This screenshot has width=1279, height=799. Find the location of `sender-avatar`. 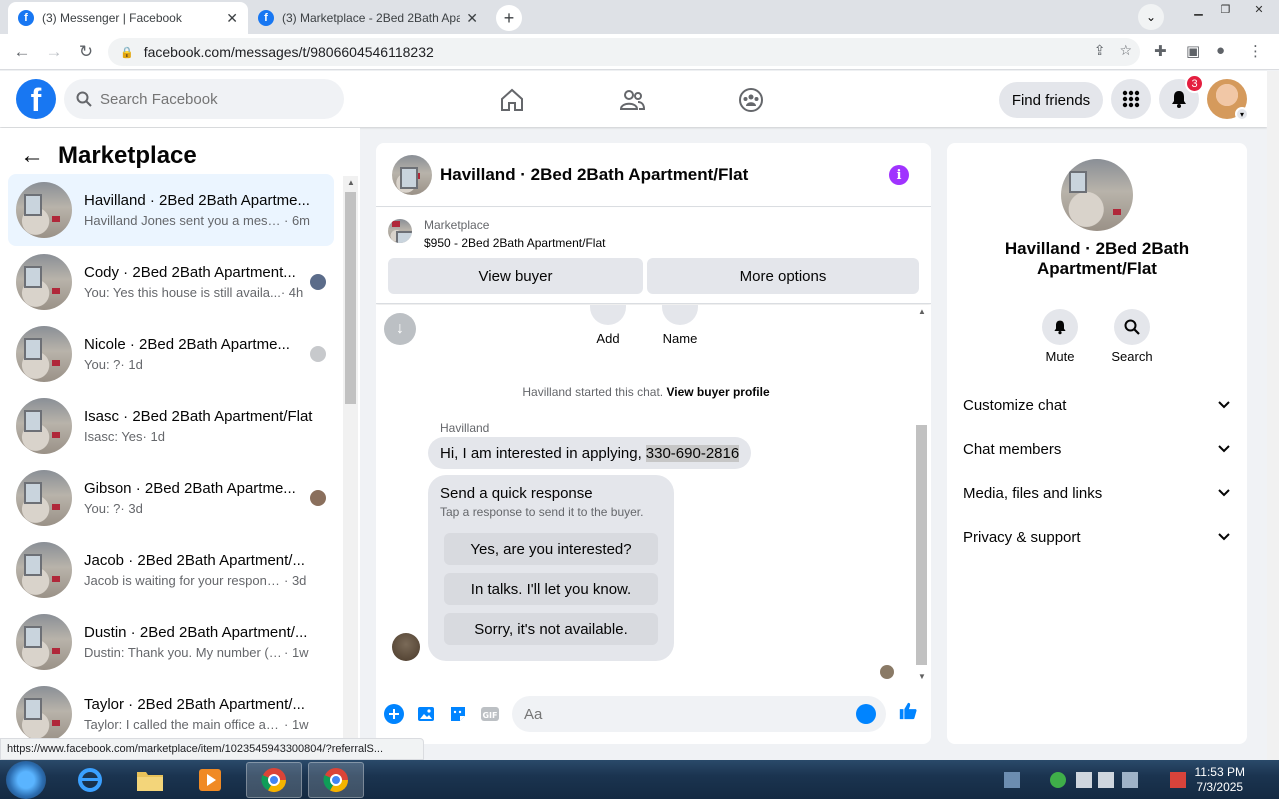

sender-avatar is located at coordinates (406, 647).